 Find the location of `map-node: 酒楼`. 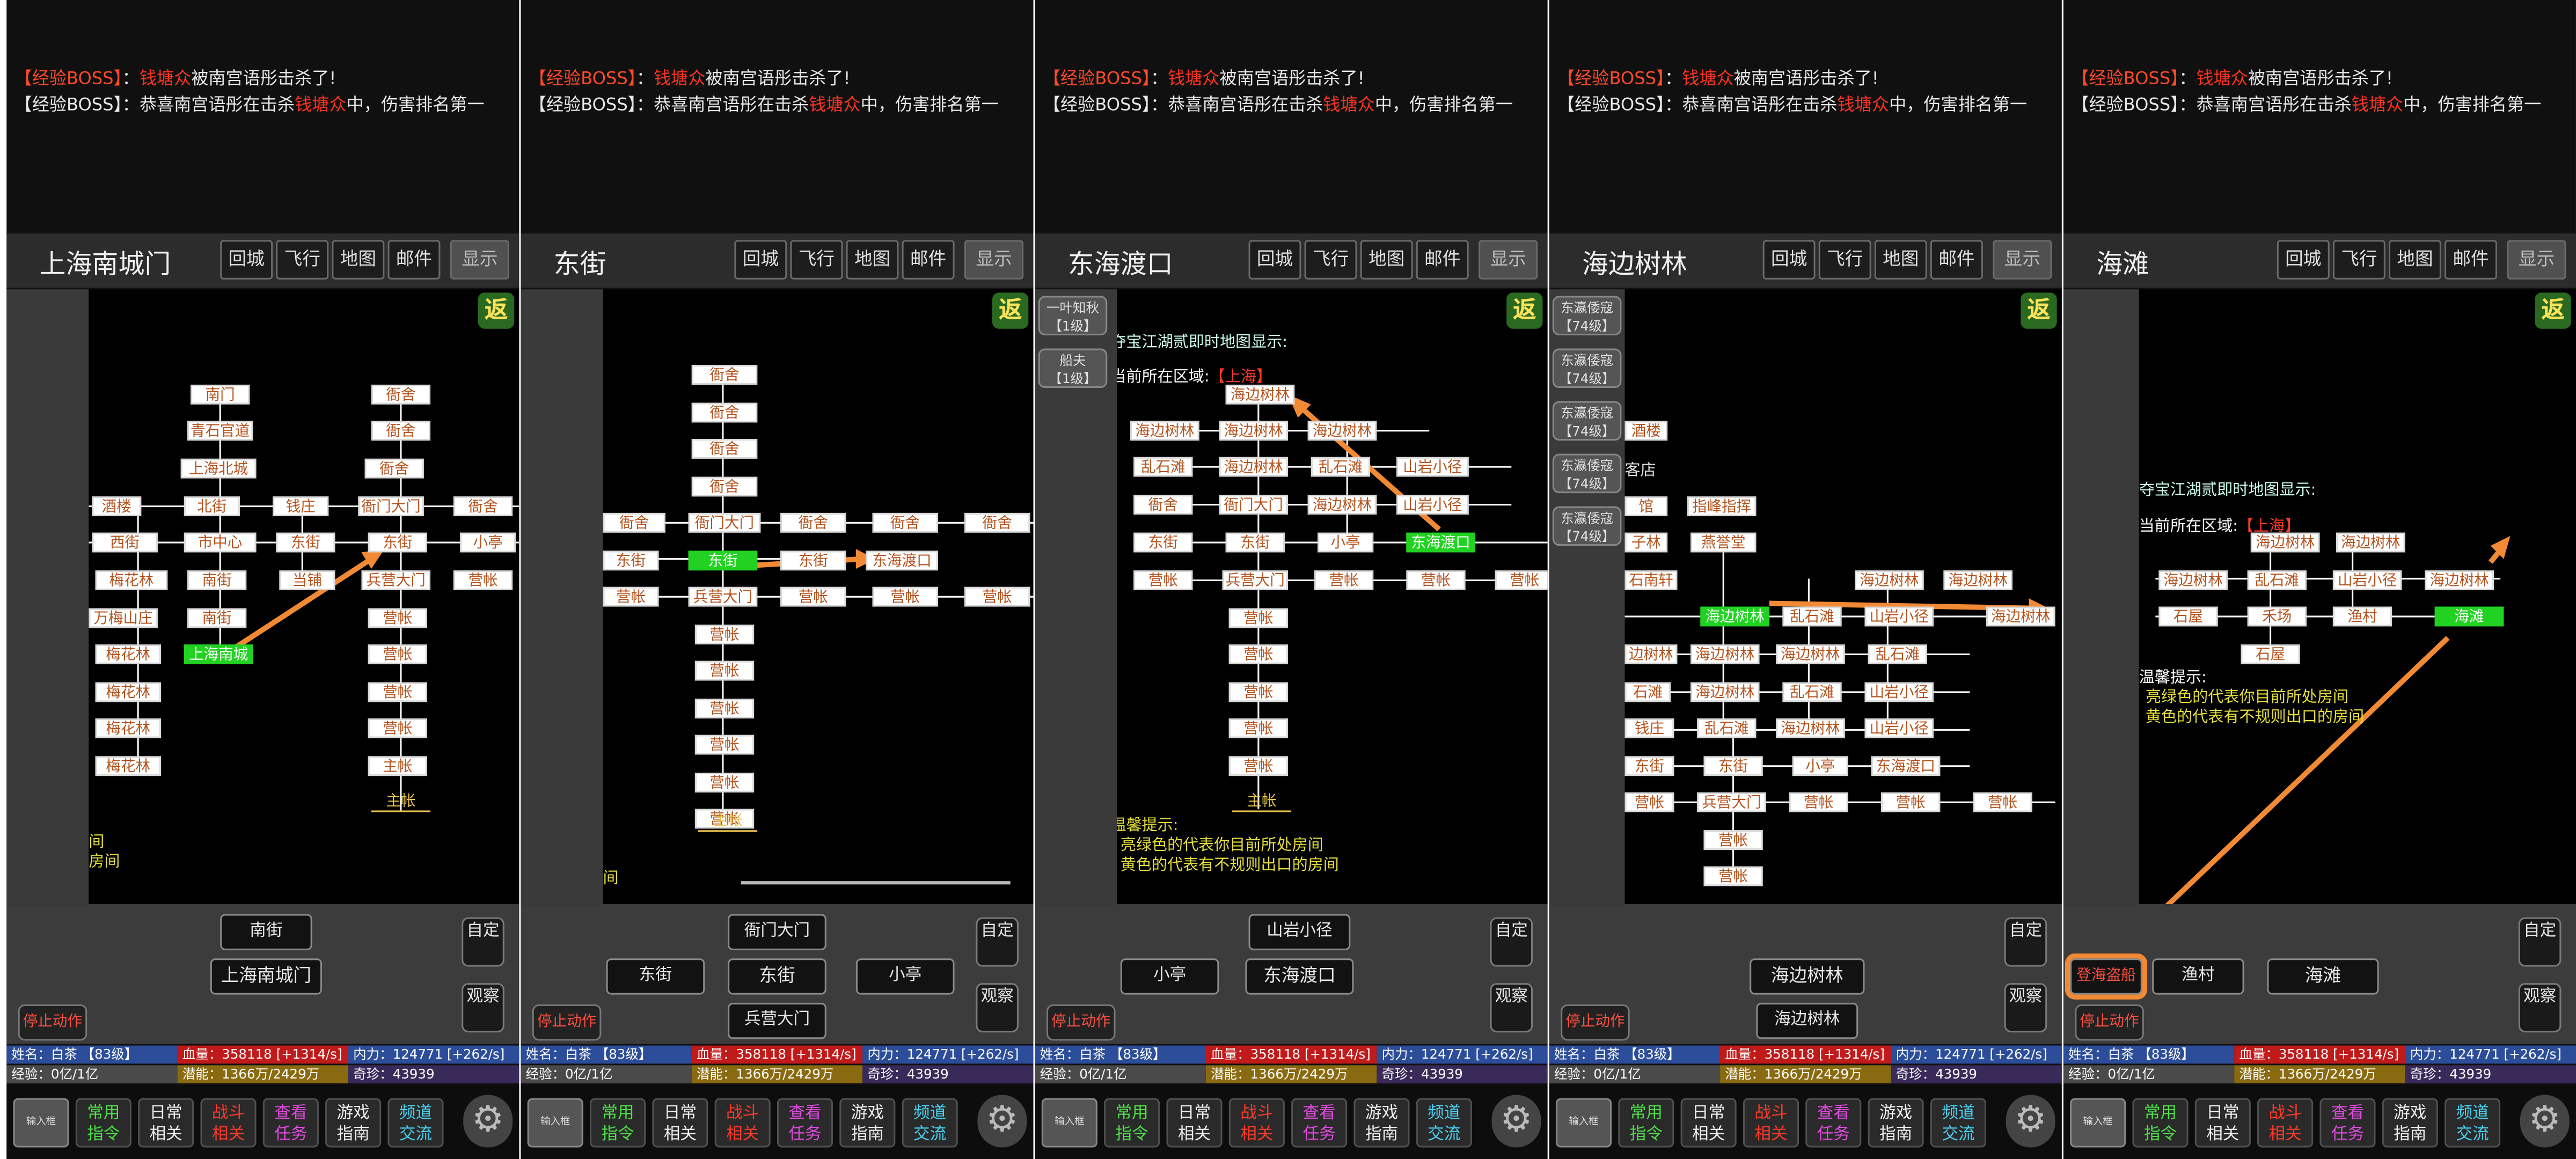

map-node: 酒楼 is located at coordinates (117, 506).